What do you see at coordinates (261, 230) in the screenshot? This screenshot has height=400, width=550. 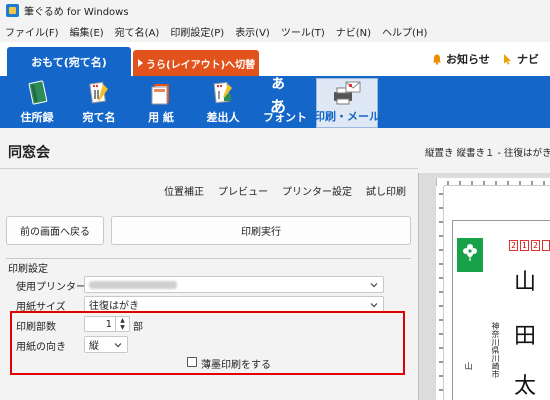 I see `print-execute-button: 印刷実行` at bounding box center [261, 230].